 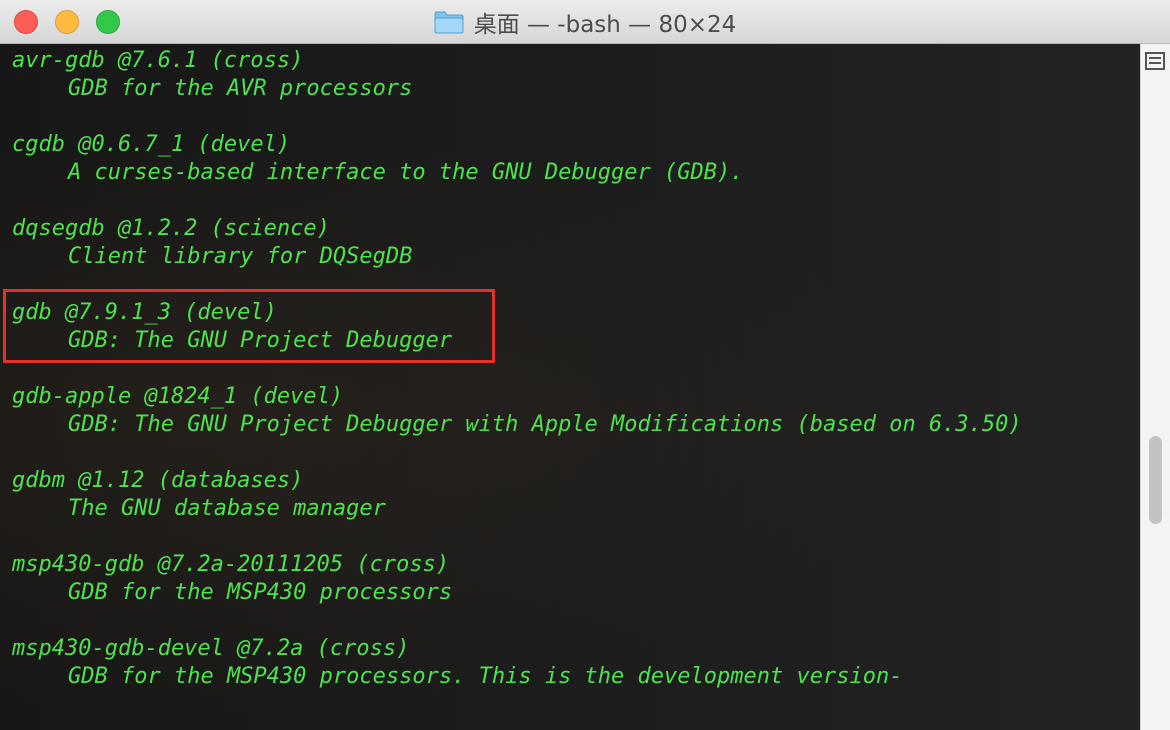 I want to click on package-description: GDB for the MSP430 processors, so click(x=260, y=592).